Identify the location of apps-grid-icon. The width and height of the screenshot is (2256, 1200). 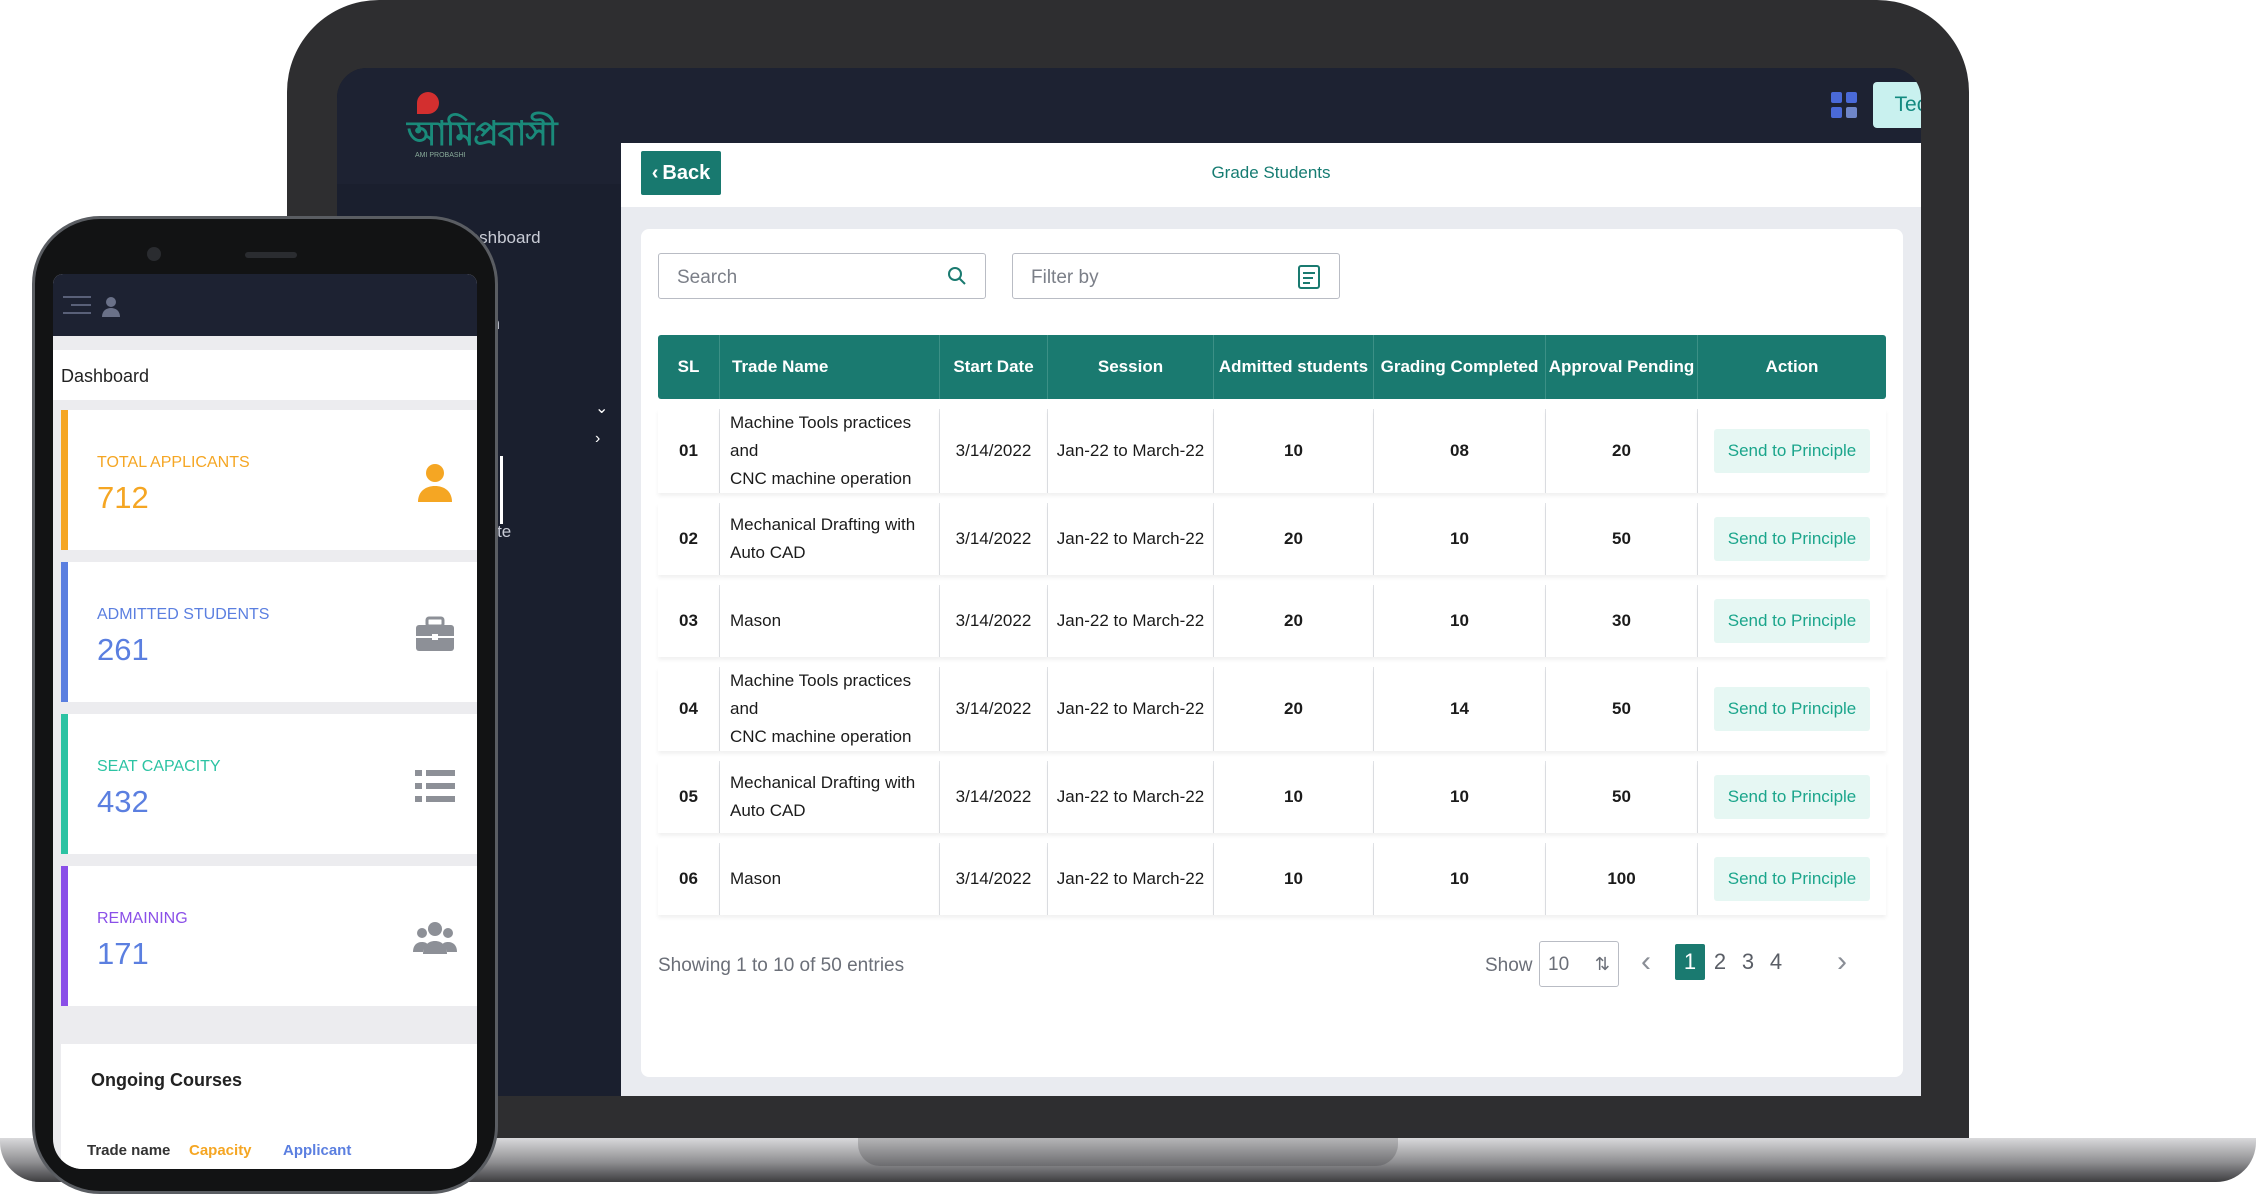
(1844, 105).